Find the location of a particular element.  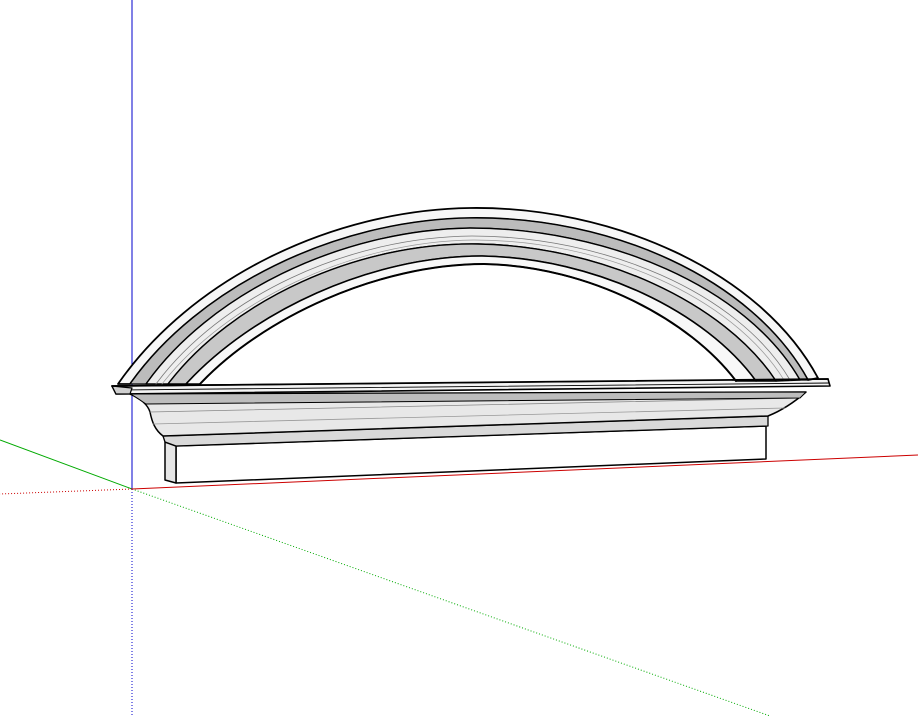

cornice-left-return is located at coordinates (122, 390).